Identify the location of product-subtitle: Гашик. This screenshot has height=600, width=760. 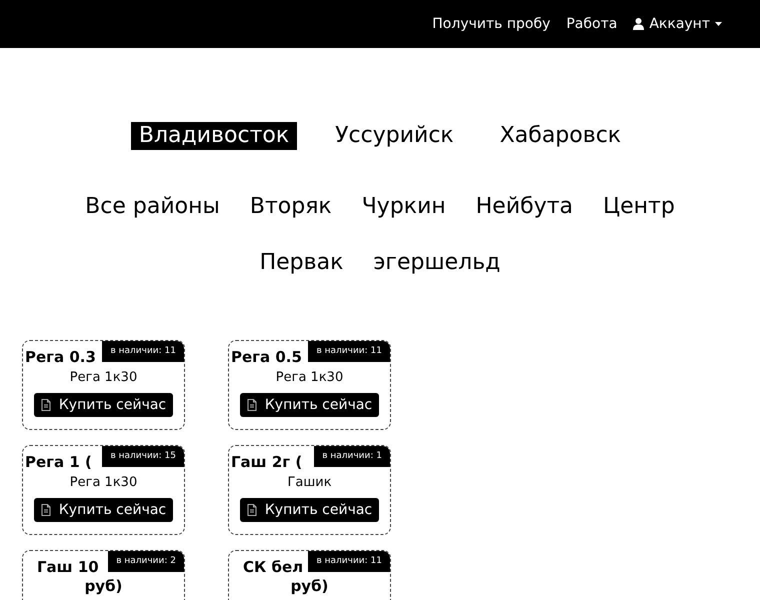
(309, 482).